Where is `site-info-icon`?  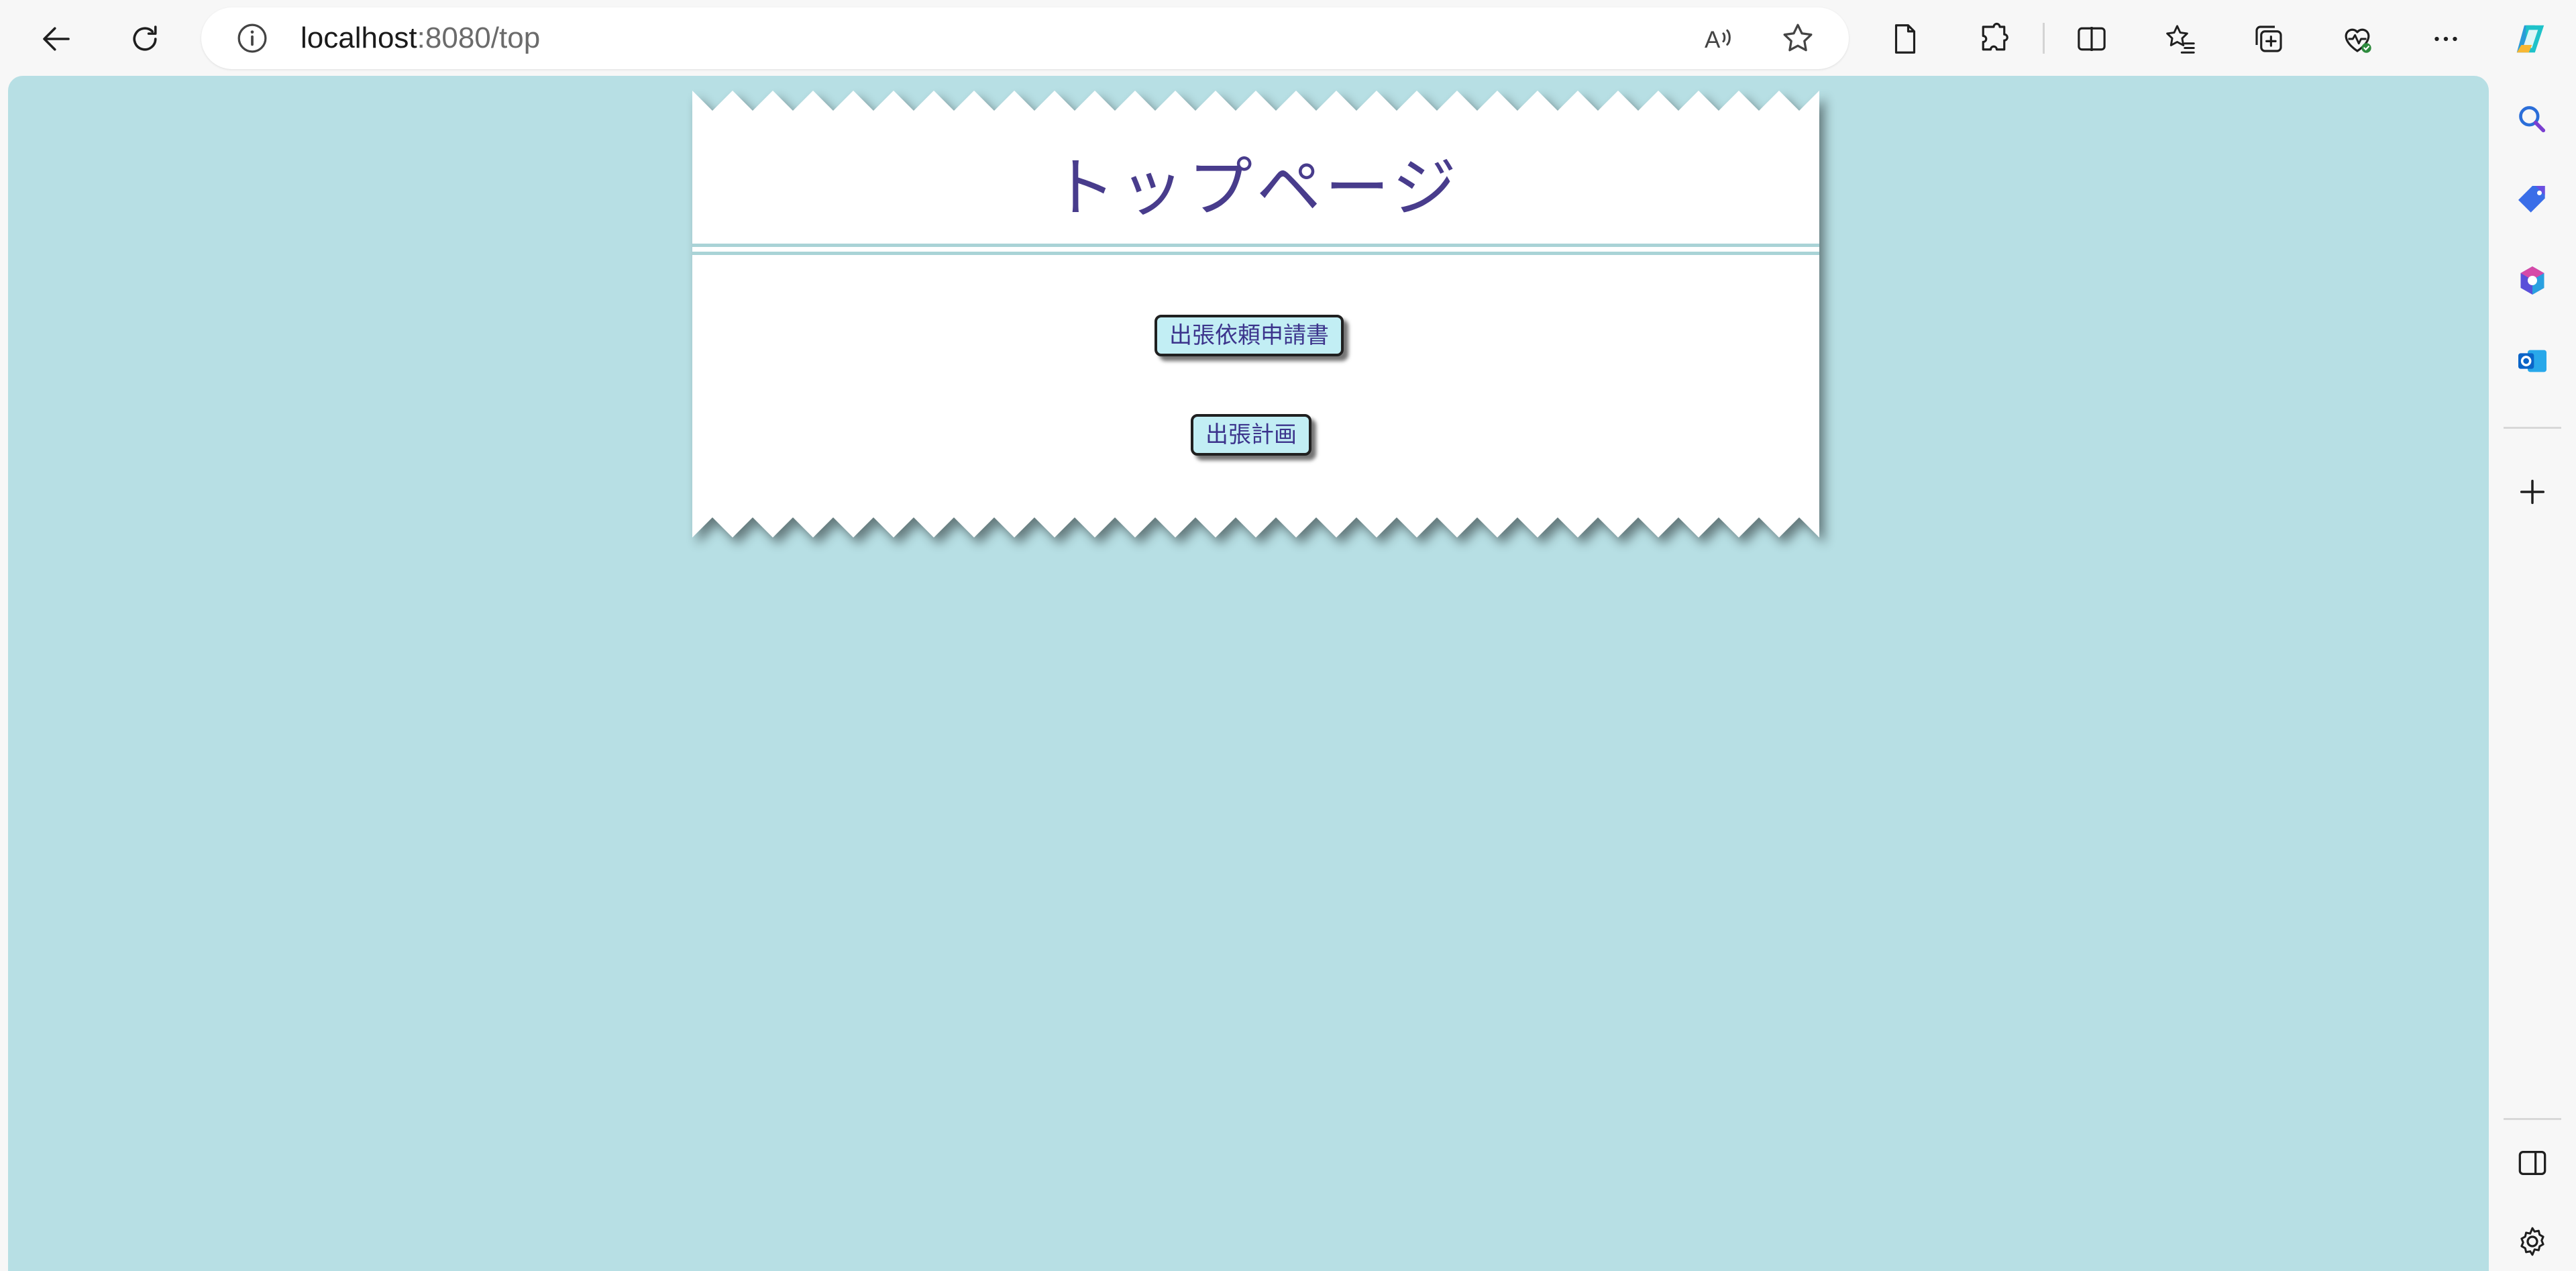 site-info-icon is located at coordinates (252, 38).